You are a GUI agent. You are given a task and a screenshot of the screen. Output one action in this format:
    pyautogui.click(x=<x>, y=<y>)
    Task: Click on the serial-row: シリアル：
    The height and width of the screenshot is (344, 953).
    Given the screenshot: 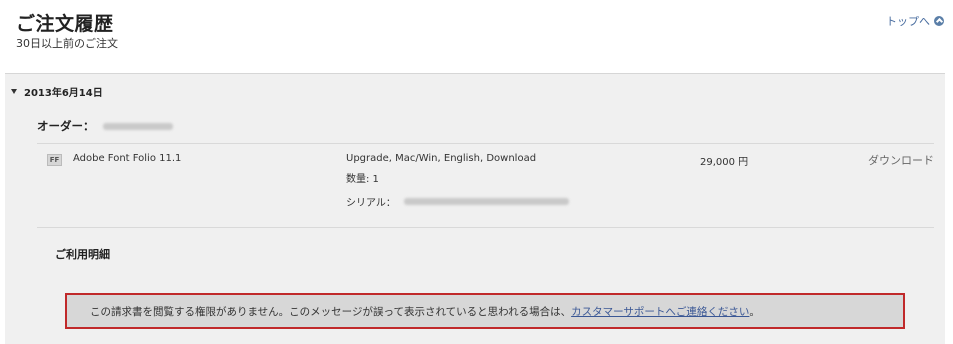 What is the action you would take?
    pyautogui.click(x=457, y=201)
    